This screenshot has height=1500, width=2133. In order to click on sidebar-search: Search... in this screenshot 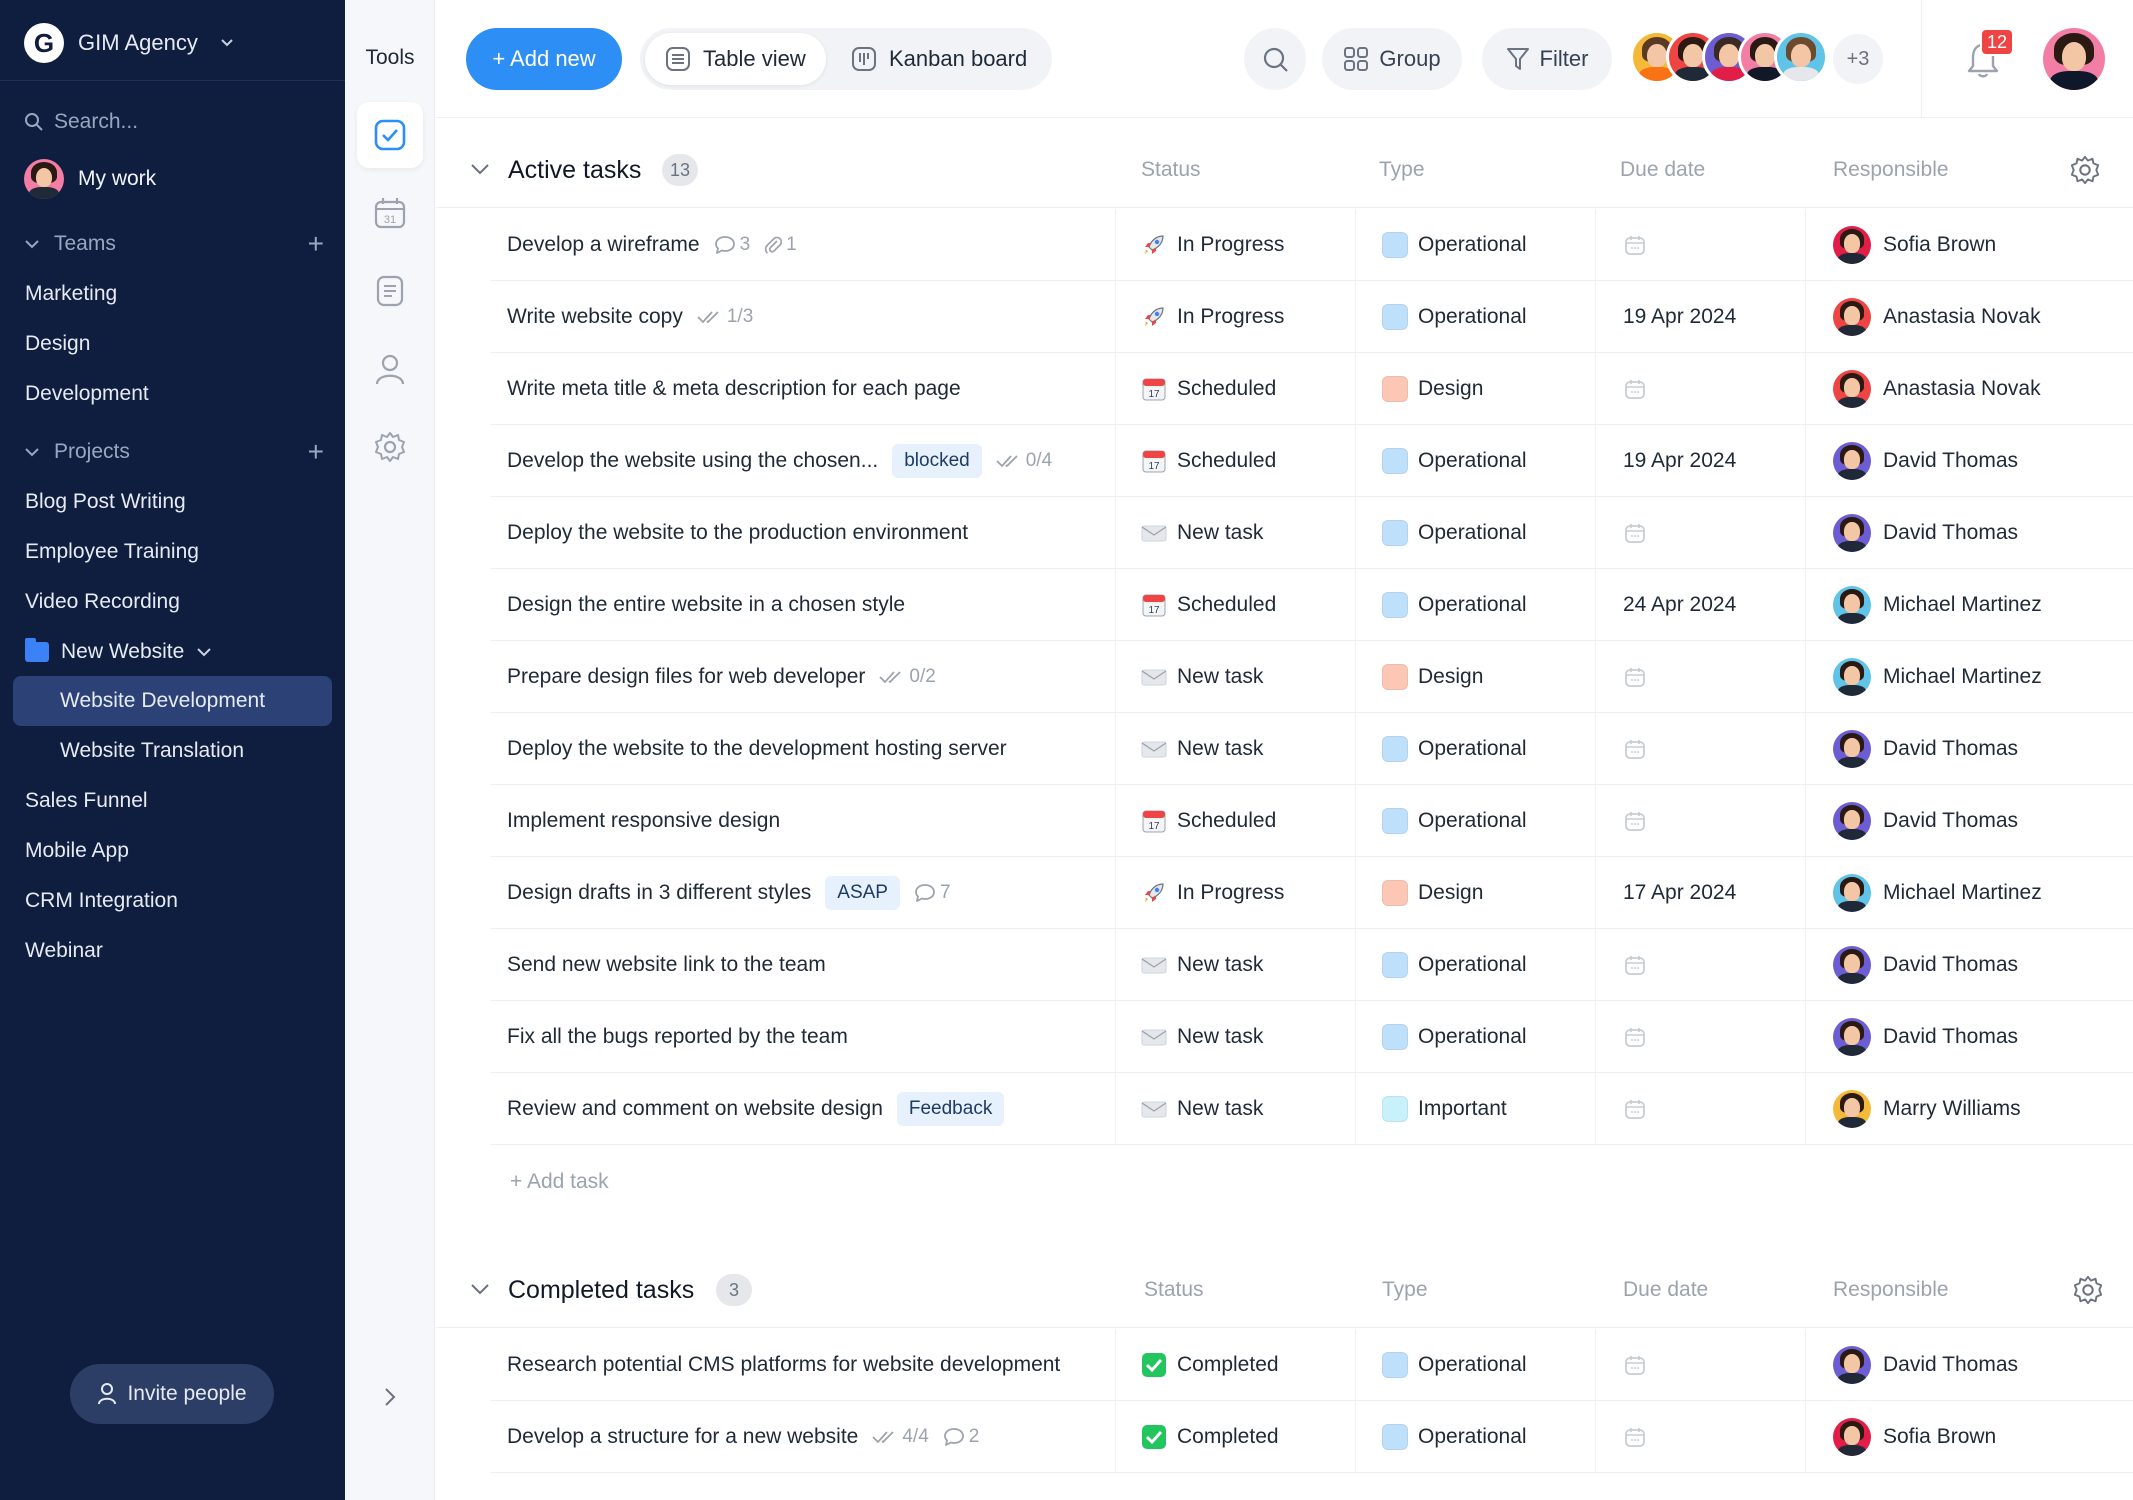, I will do `click(81, 122)`.